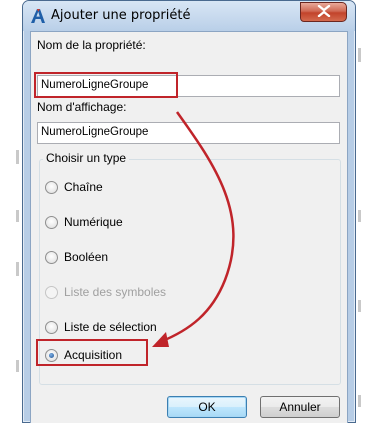  I want to click on title-bar: Ajouter une propriété, so click(189, 16).